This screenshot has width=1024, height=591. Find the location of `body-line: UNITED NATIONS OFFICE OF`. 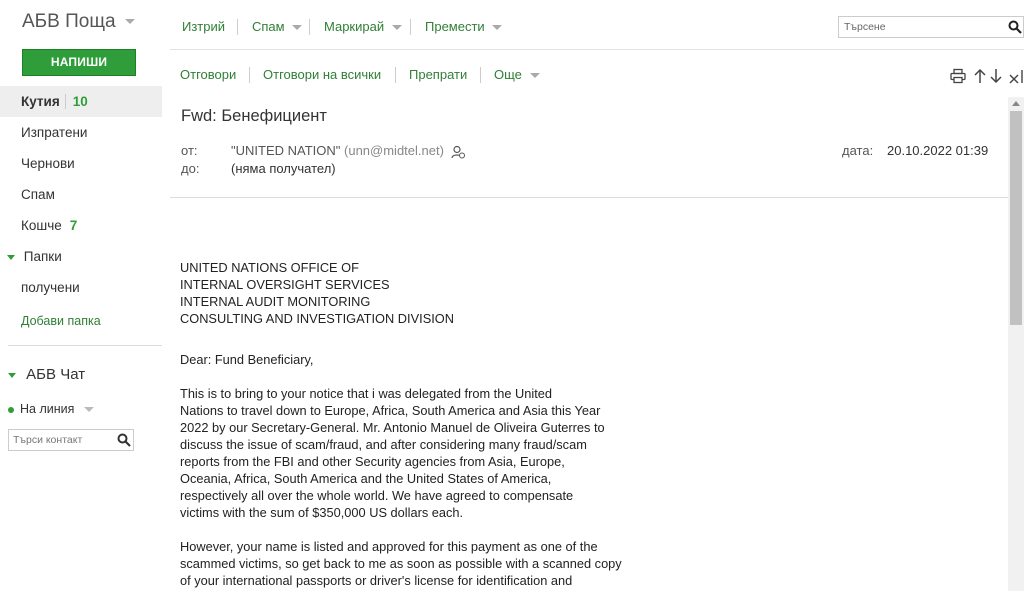

body-line: UNITED NATIONS OFFICE OF is located at coordinates (269, 267).